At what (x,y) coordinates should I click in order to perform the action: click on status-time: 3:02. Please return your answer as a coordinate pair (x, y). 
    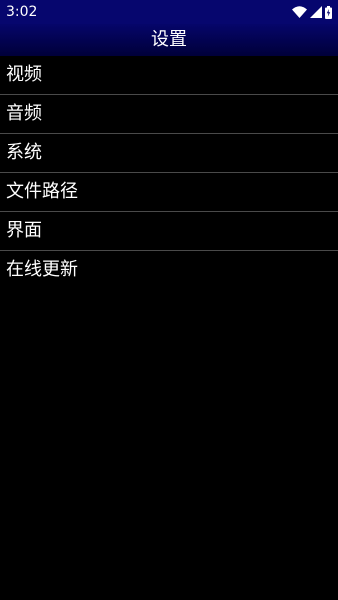
    Looking at the image, I should click on (22, 12).